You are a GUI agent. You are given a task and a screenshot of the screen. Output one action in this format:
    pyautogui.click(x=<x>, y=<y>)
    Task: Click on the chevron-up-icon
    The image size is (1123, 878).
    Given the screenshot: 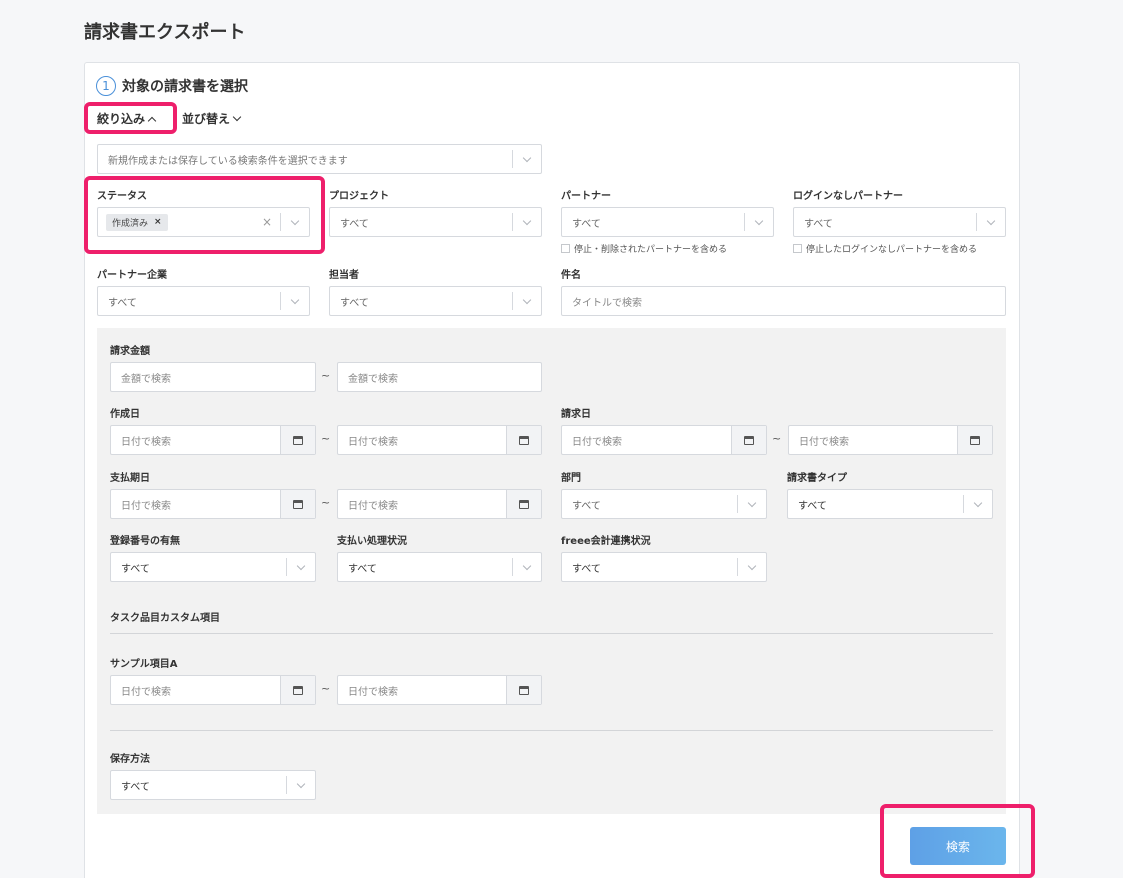 What is the action you would take?
    pyautogui.click(x=152, y=120)
    